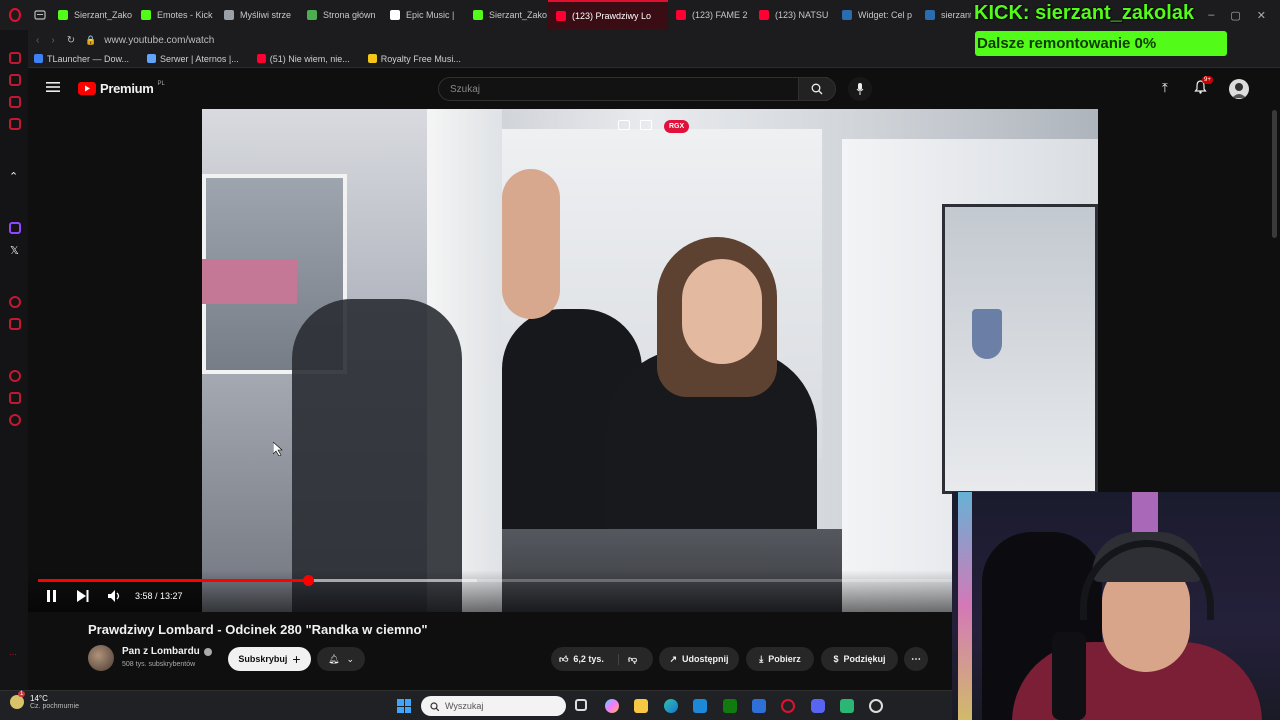  I want to click on start-button, so click(404, 706).